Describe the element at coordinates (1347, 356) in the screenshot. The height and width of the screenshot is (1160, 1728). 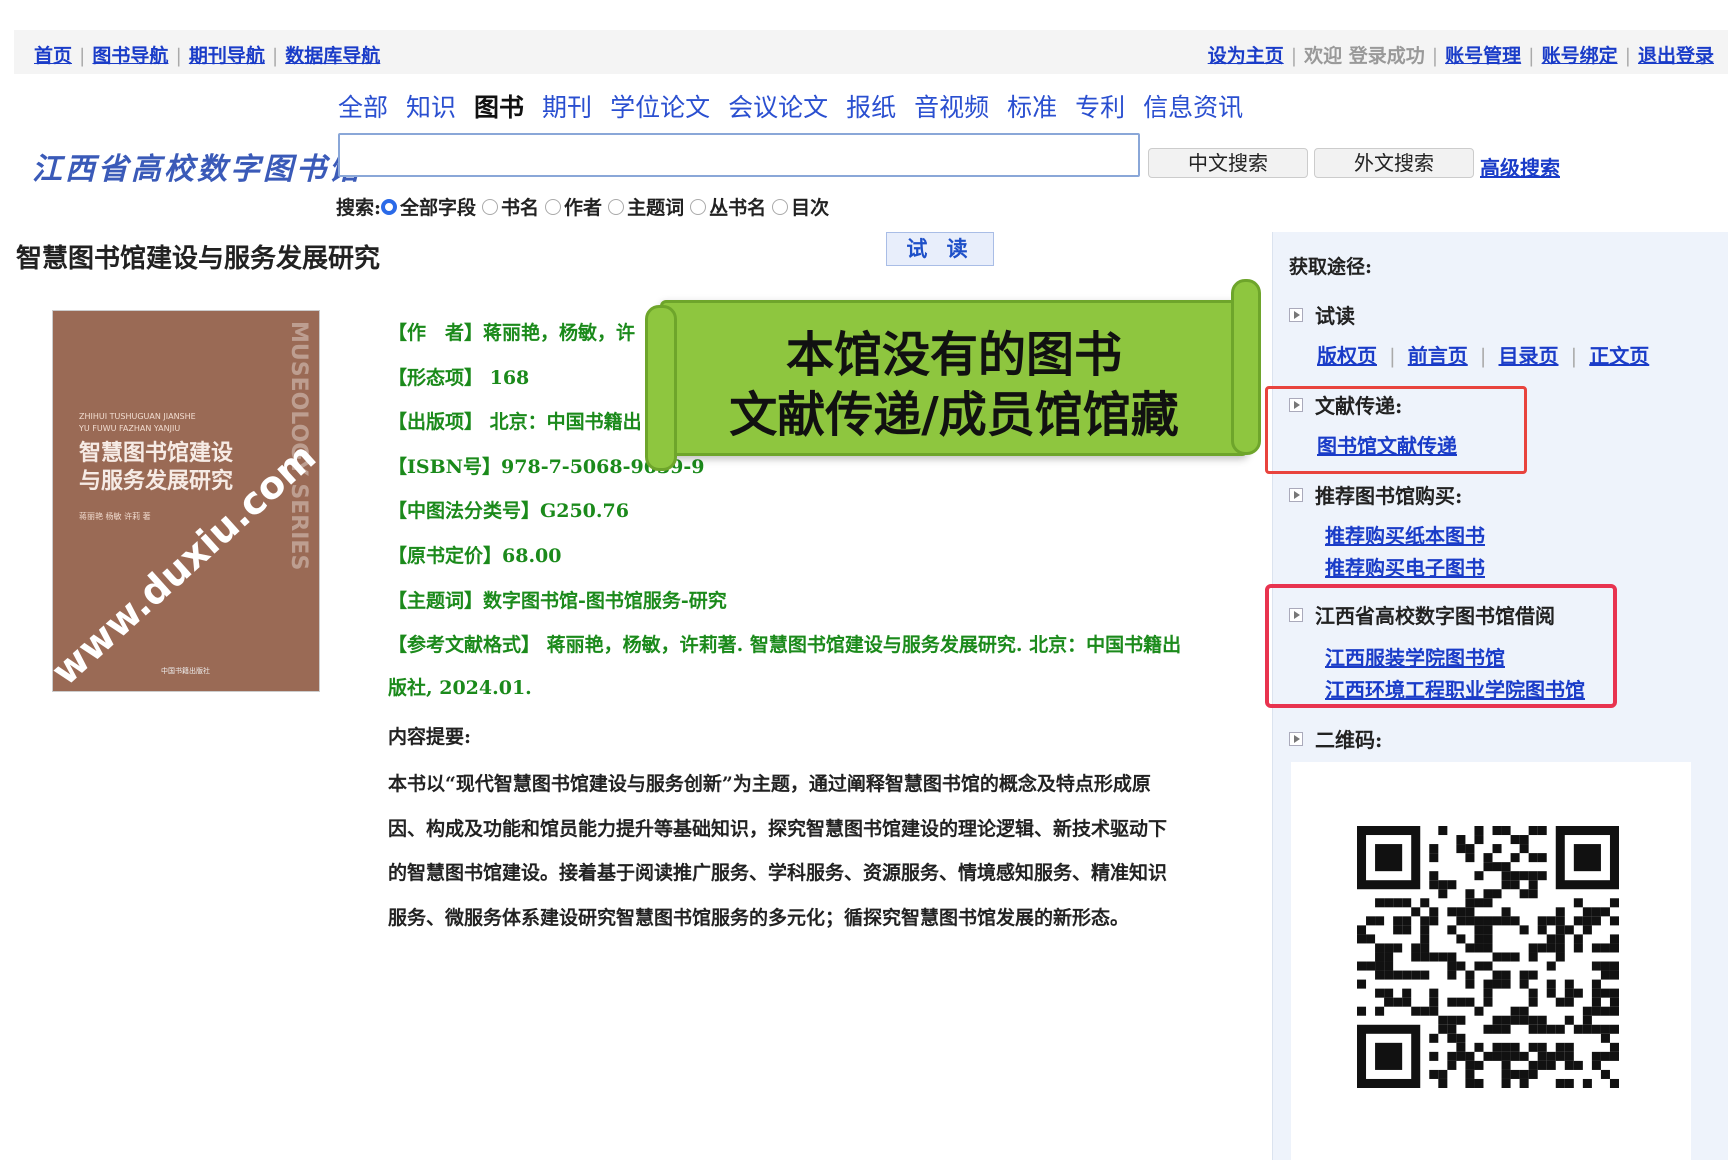
I see `copyright-page-link: 版权页` at that location.